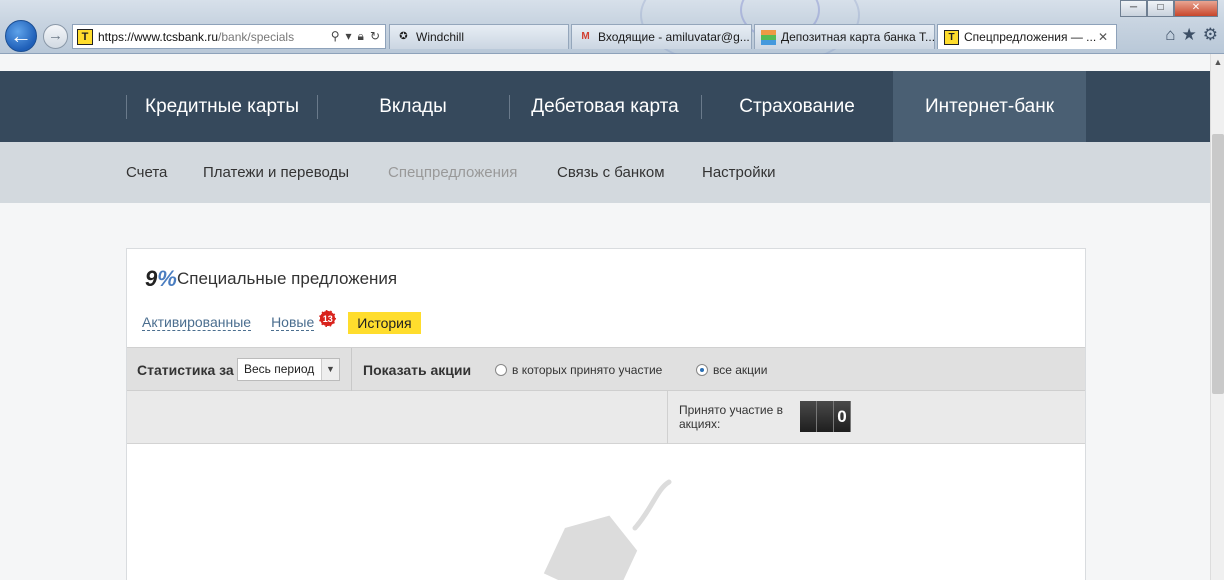 This screenshot has height=580, width=1224. I want to click on search-icon: ⚲, so click(335, 36).